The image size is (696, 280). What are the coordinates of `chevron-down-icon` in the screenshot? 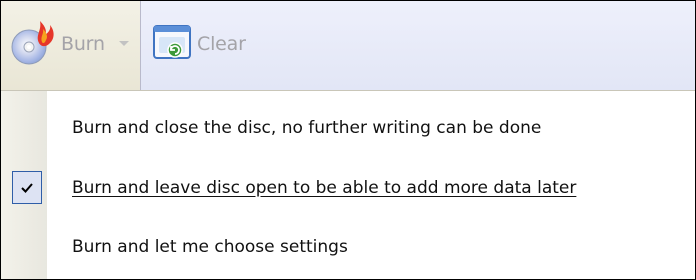 It's located at (124, 43).